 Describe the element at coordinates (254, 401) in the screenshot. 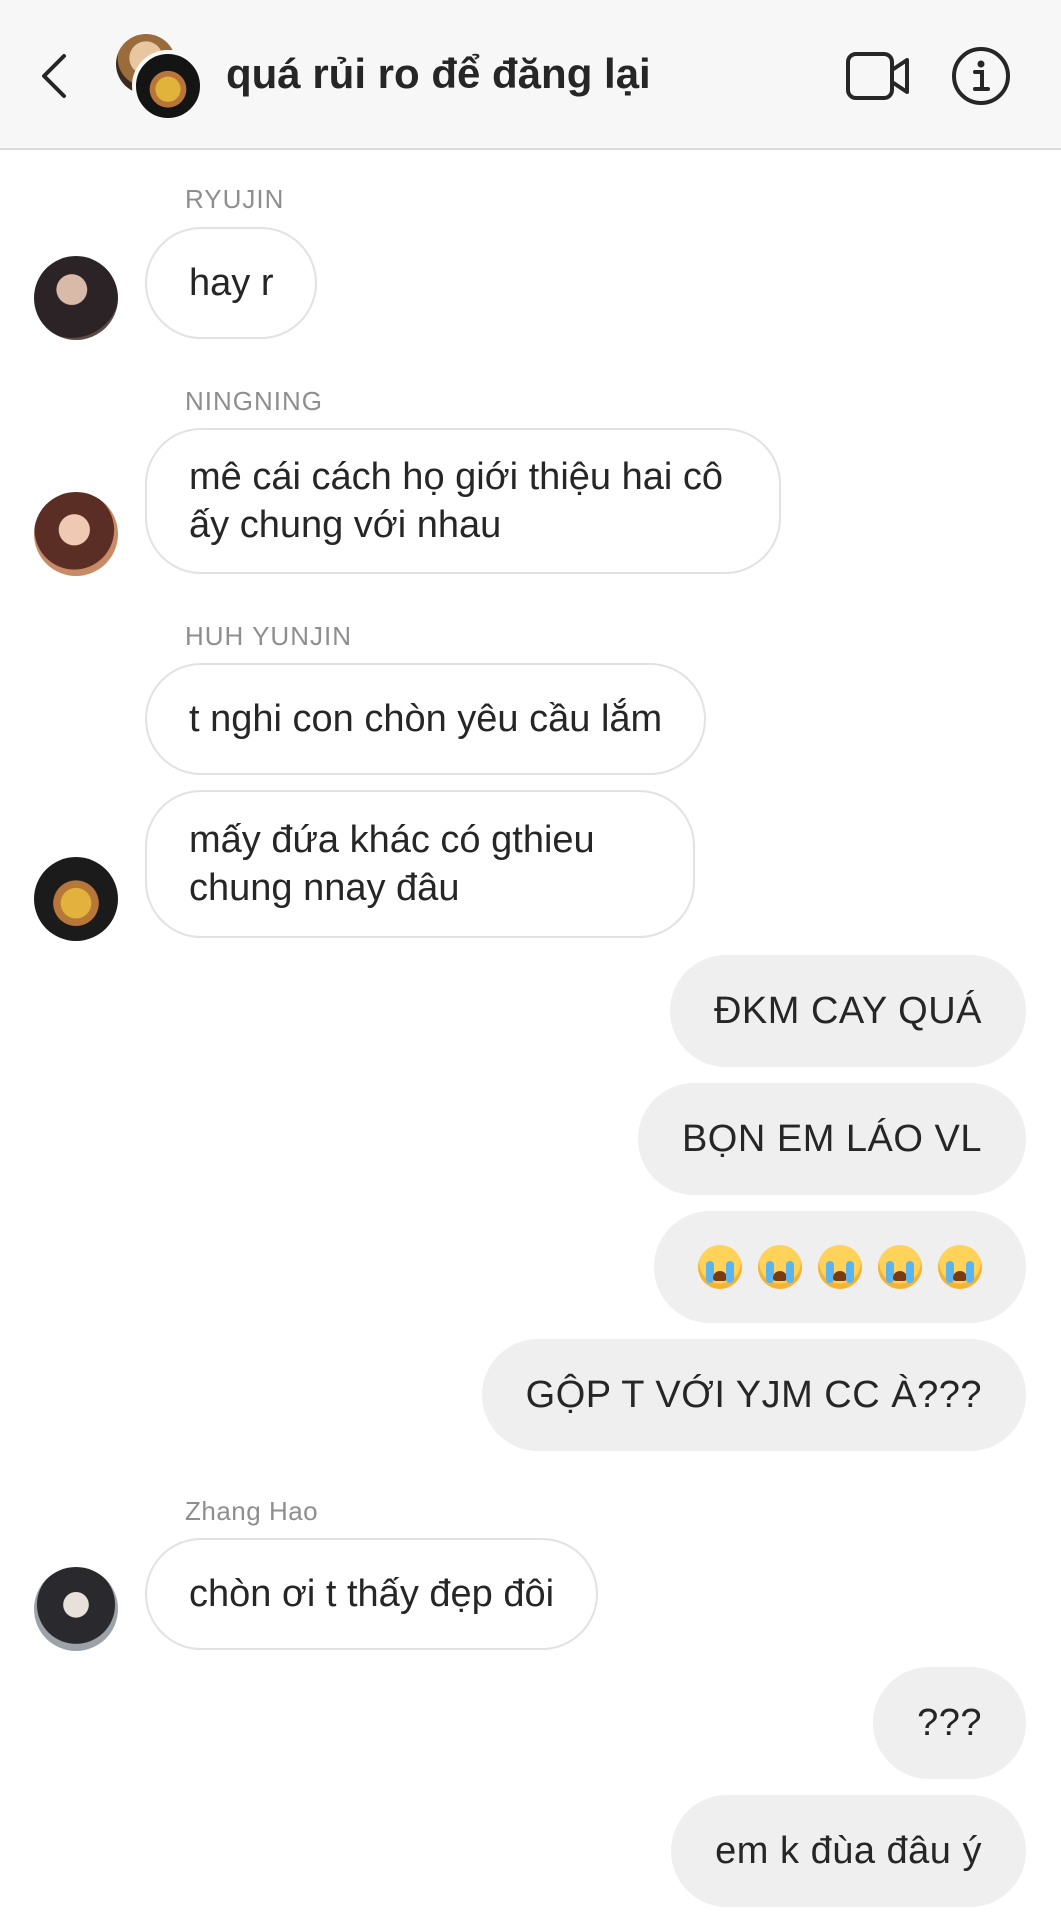

I see `sender-name: NINGNING` at that location.